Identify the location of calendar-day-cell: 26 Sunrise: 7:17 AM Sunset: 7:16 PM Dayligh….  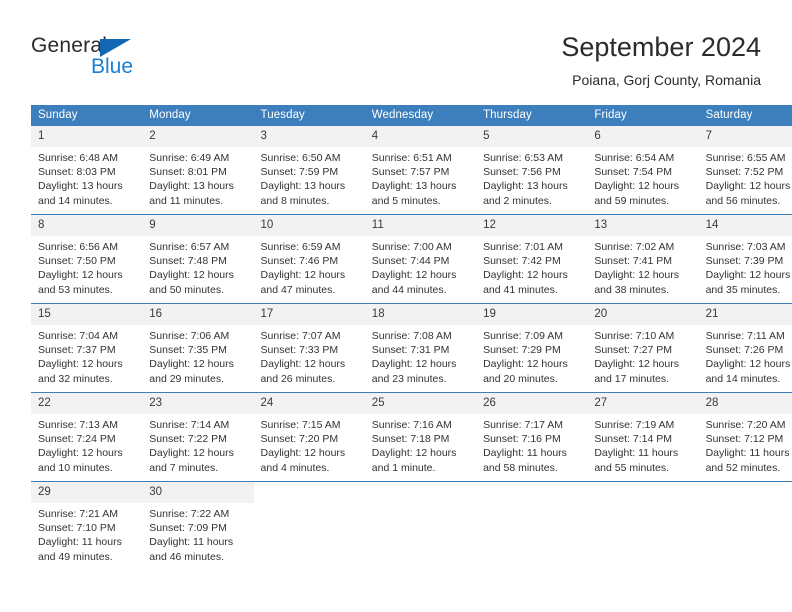
(532, 437).